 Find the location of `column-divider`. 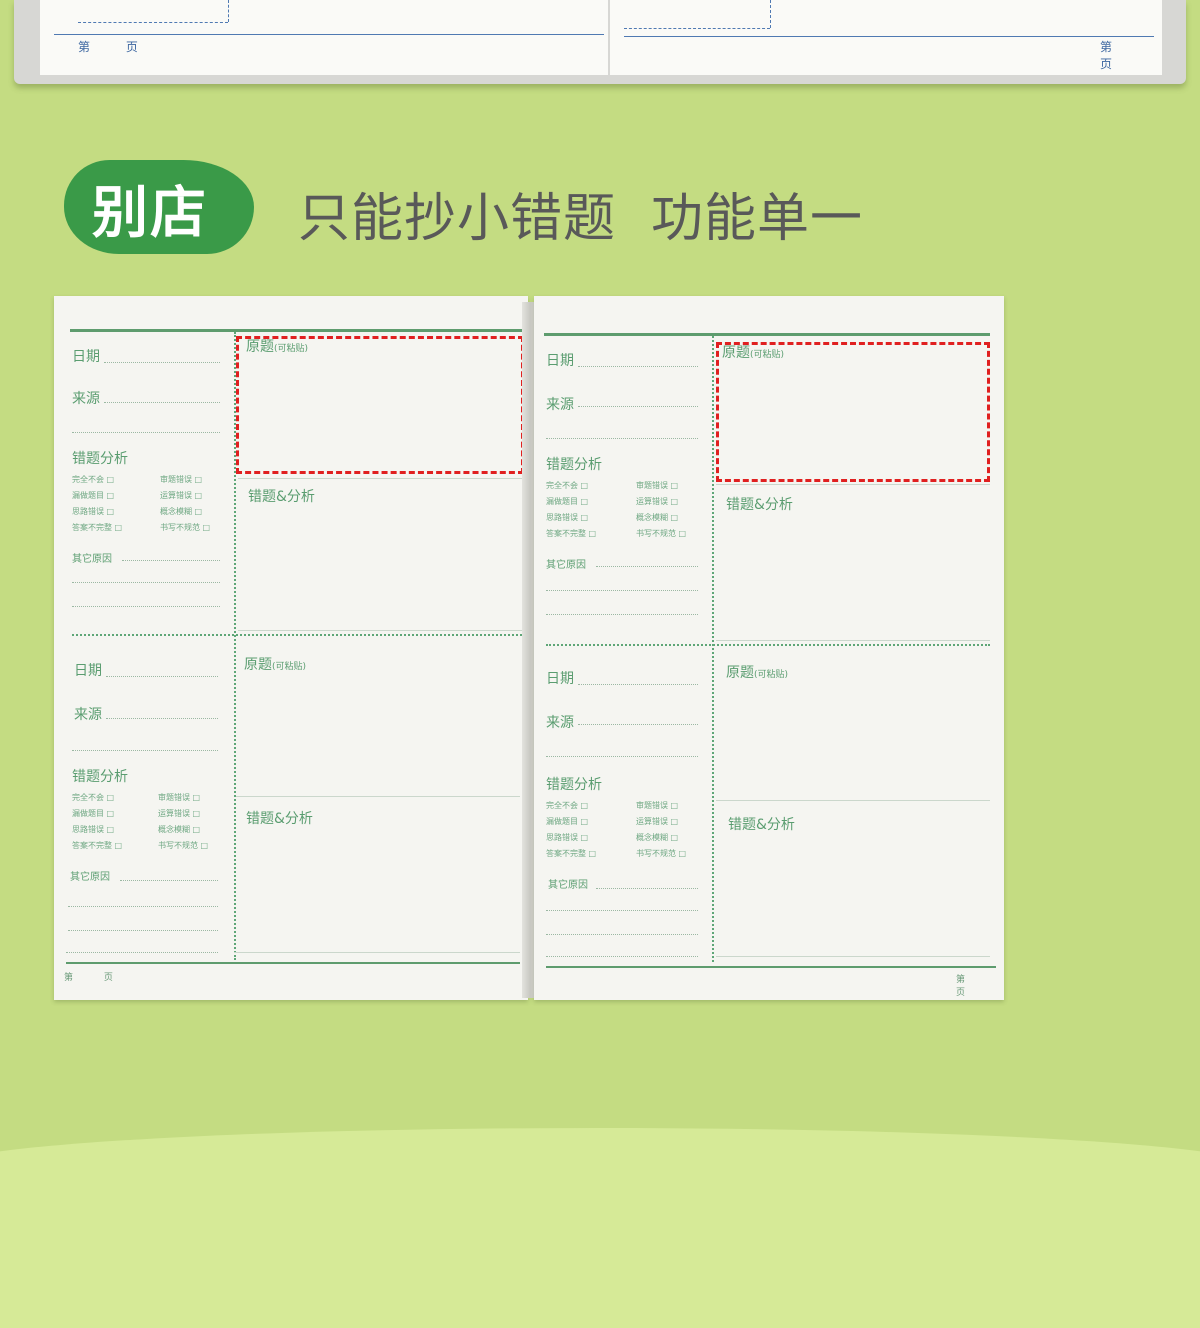

column-divider is located at coordinates (713, 649).